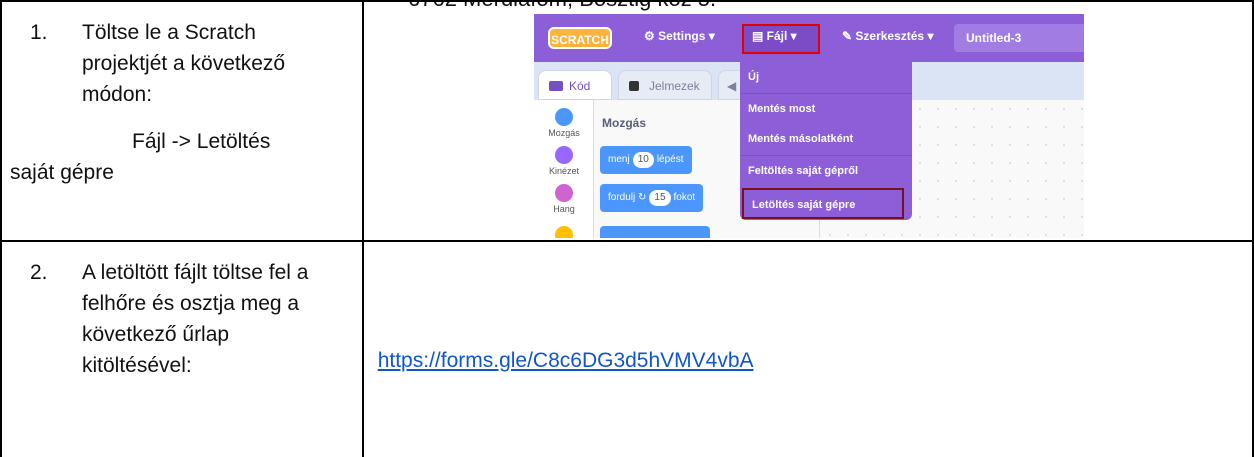 The width and height of the screenshot is (1254, 457). I want to click on category-events, so click(564, 232).